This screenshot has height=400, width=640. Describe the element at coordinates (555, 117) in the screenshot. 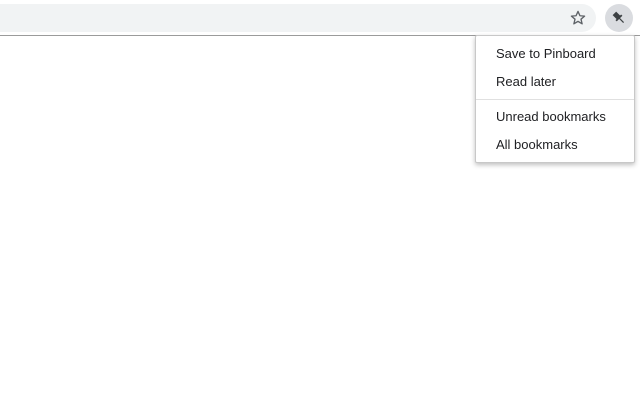

I see `menu-item-unread-bookmarks: Unread bookmarks` at that location.